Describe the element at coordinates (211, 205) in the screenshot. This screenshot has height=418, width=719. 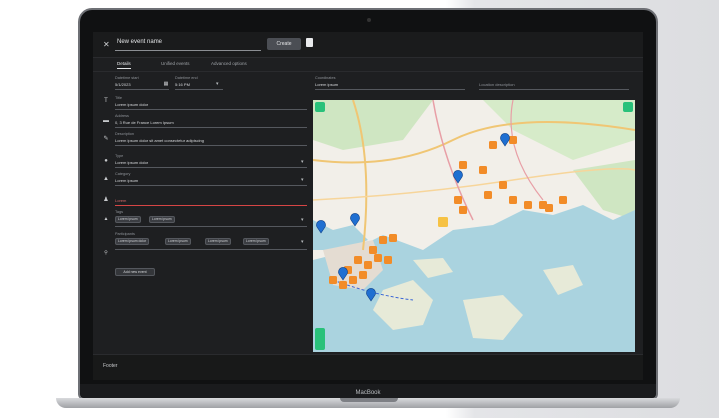
I see `required-underline` at that location.